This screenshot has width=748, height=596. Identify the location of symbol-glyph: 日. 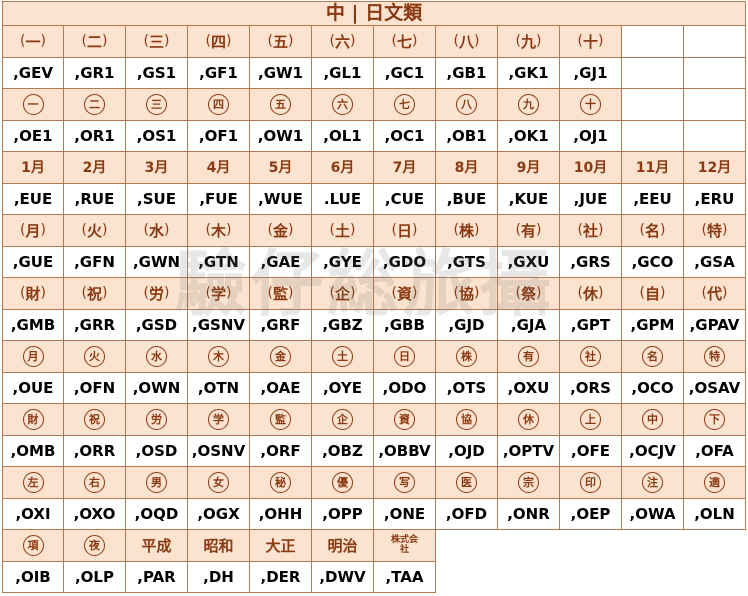
(404, 230).